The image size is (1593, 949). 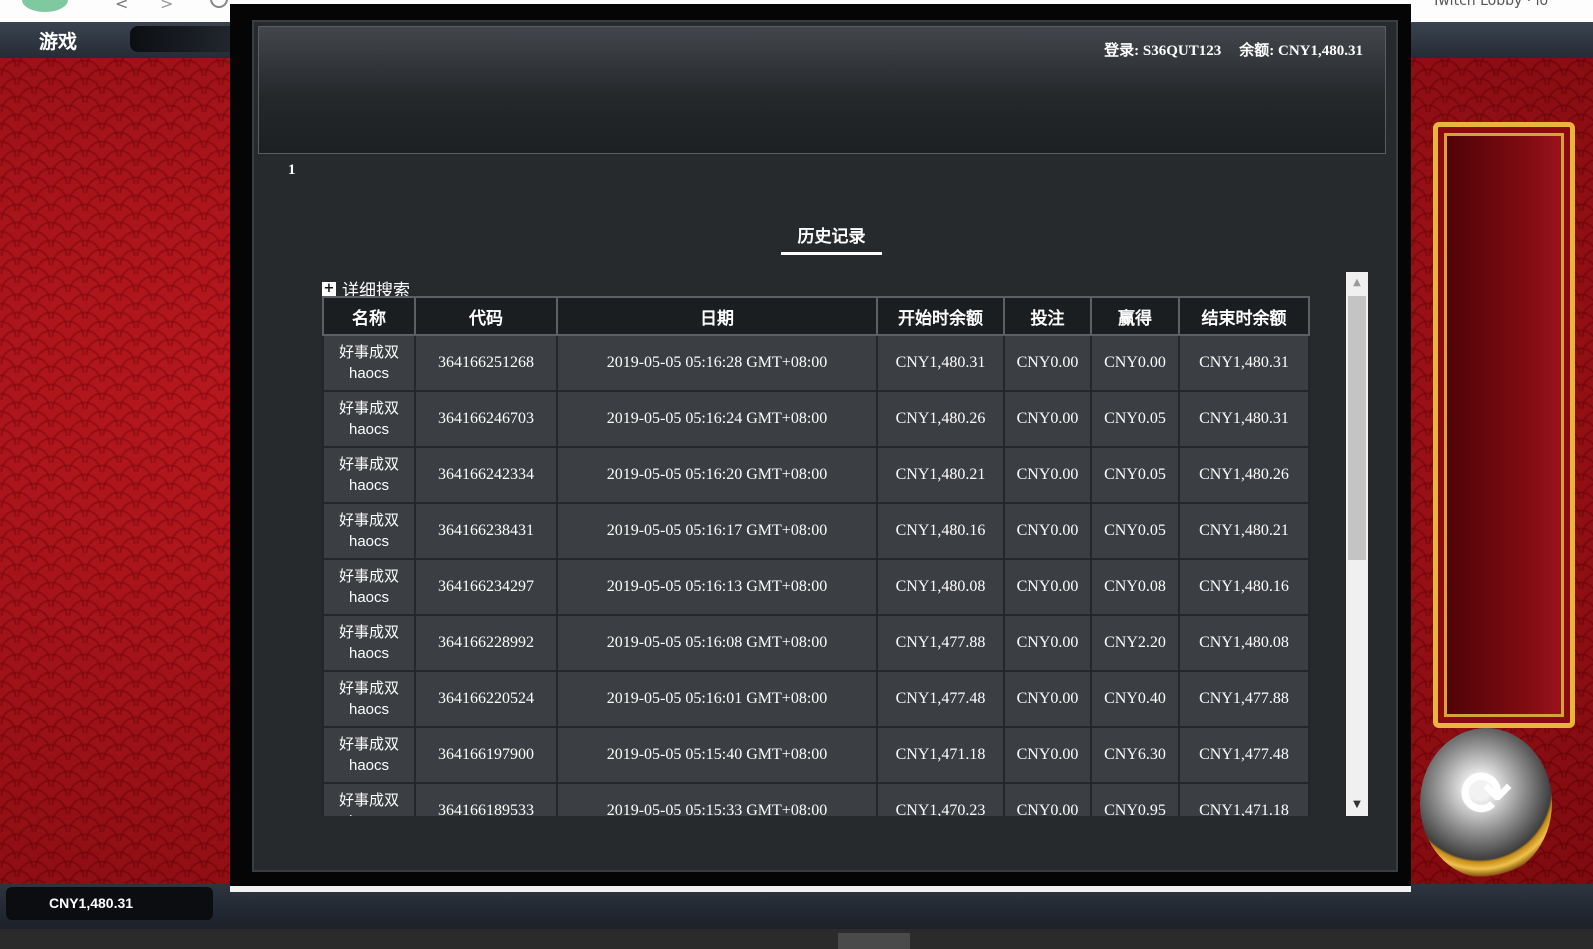 I want to click on cell-end-balance: CNY1,480.08, so click(x=1244, y=643).